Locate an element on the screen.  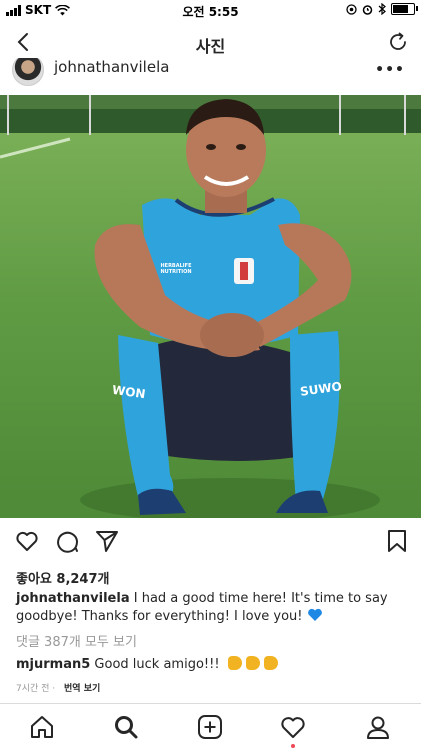
caption-username: johnathanvilela is located at coordinates (73, 598).